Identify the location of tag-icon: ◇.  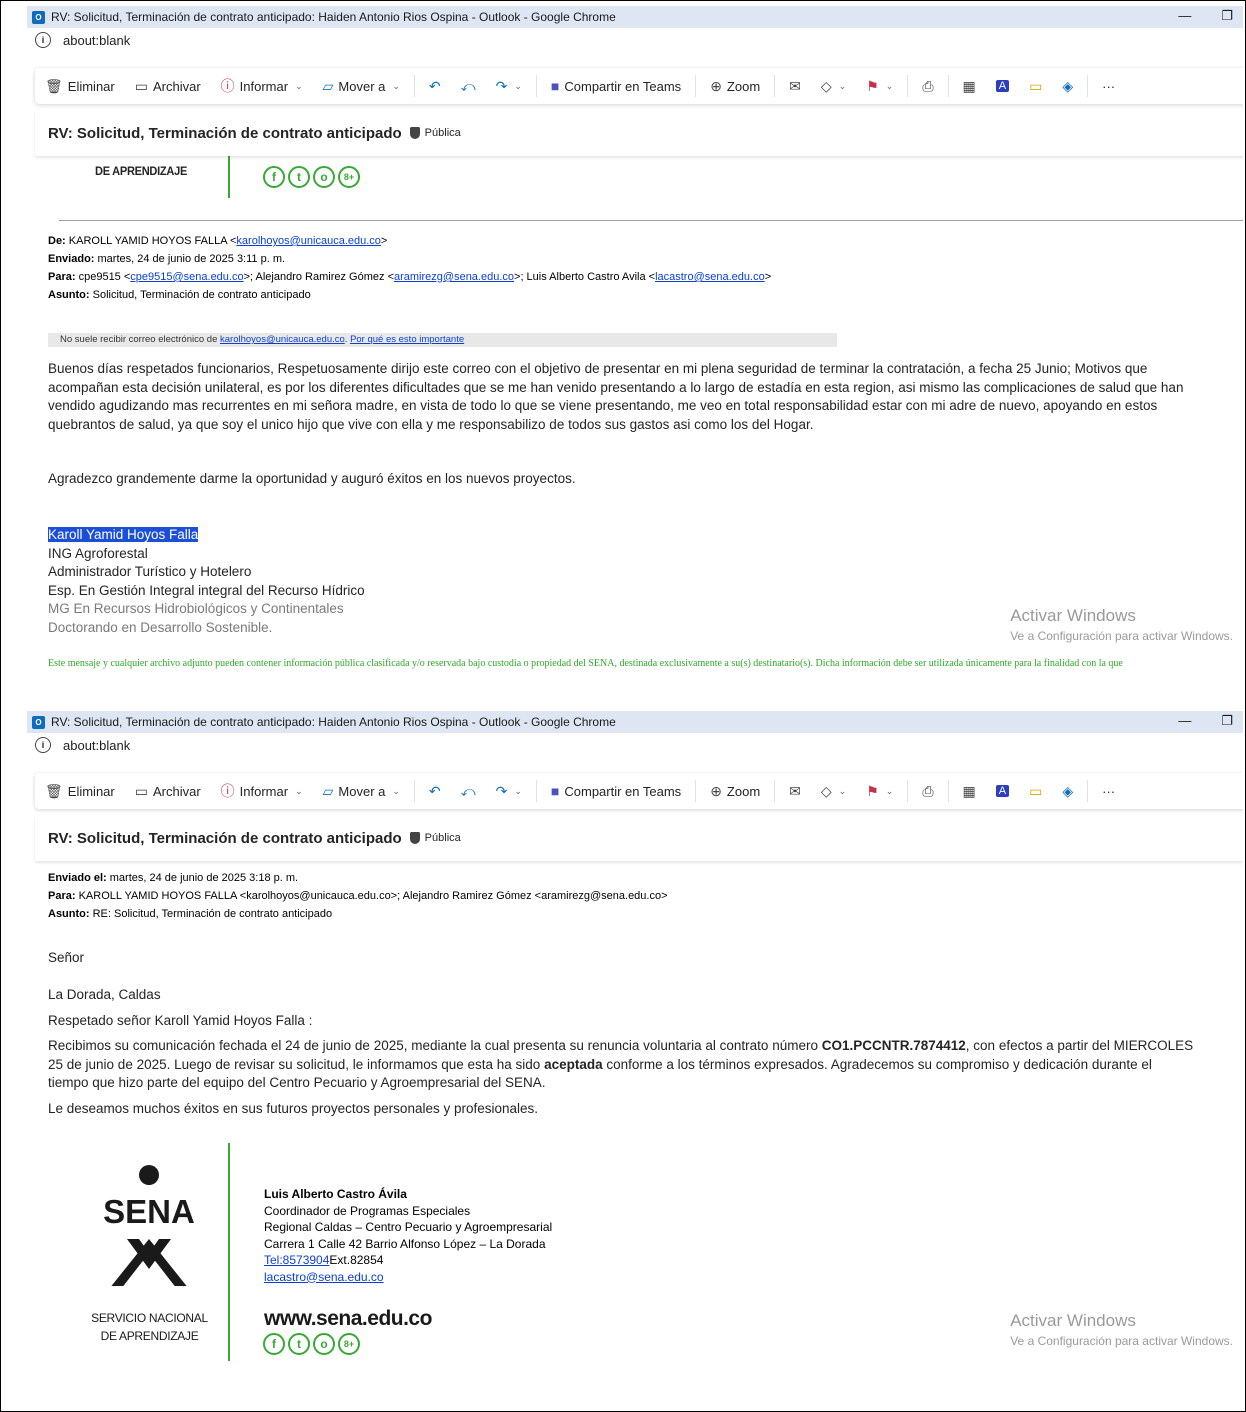
(826, 790).